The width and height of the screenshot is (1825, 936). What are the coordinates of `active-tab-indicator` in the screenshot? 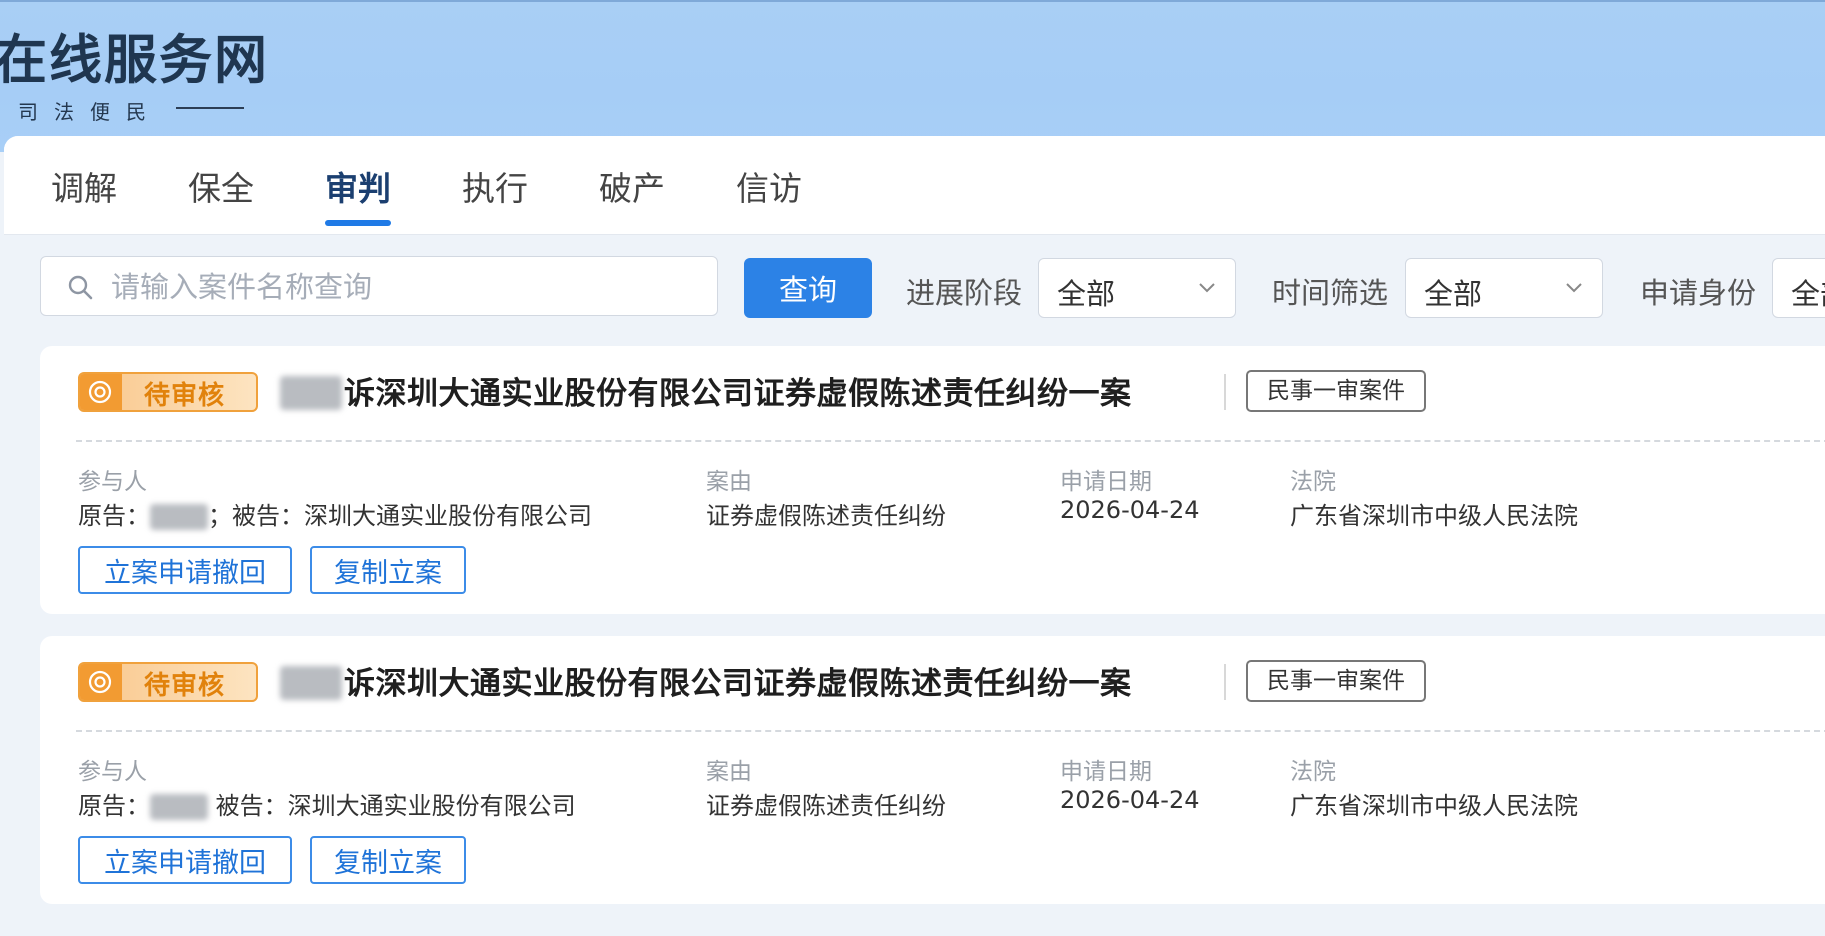 It's located at (358, 223).